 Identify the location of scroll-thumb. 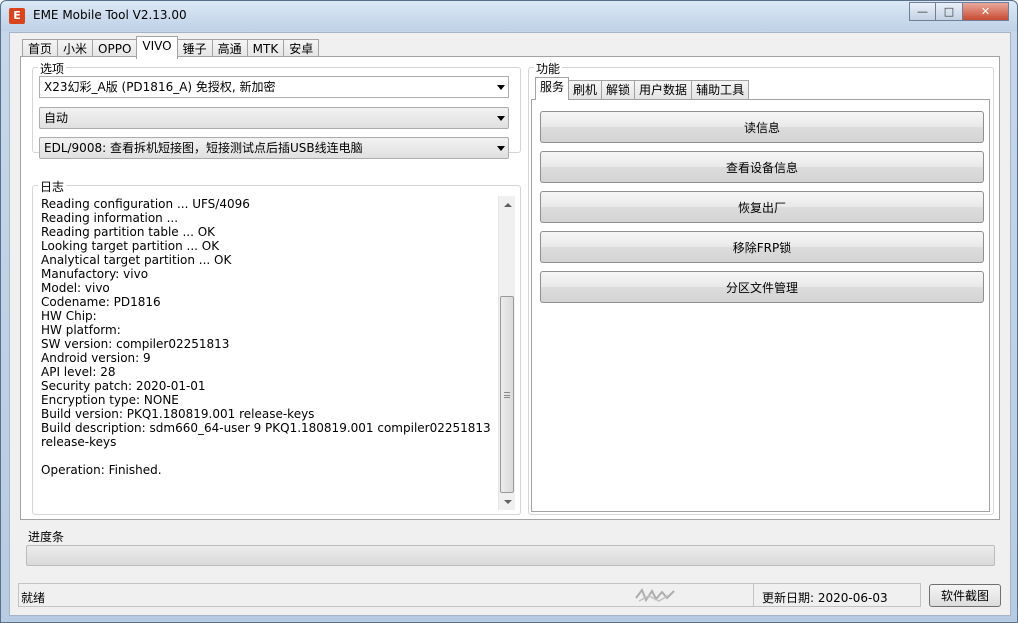
(507, 394).